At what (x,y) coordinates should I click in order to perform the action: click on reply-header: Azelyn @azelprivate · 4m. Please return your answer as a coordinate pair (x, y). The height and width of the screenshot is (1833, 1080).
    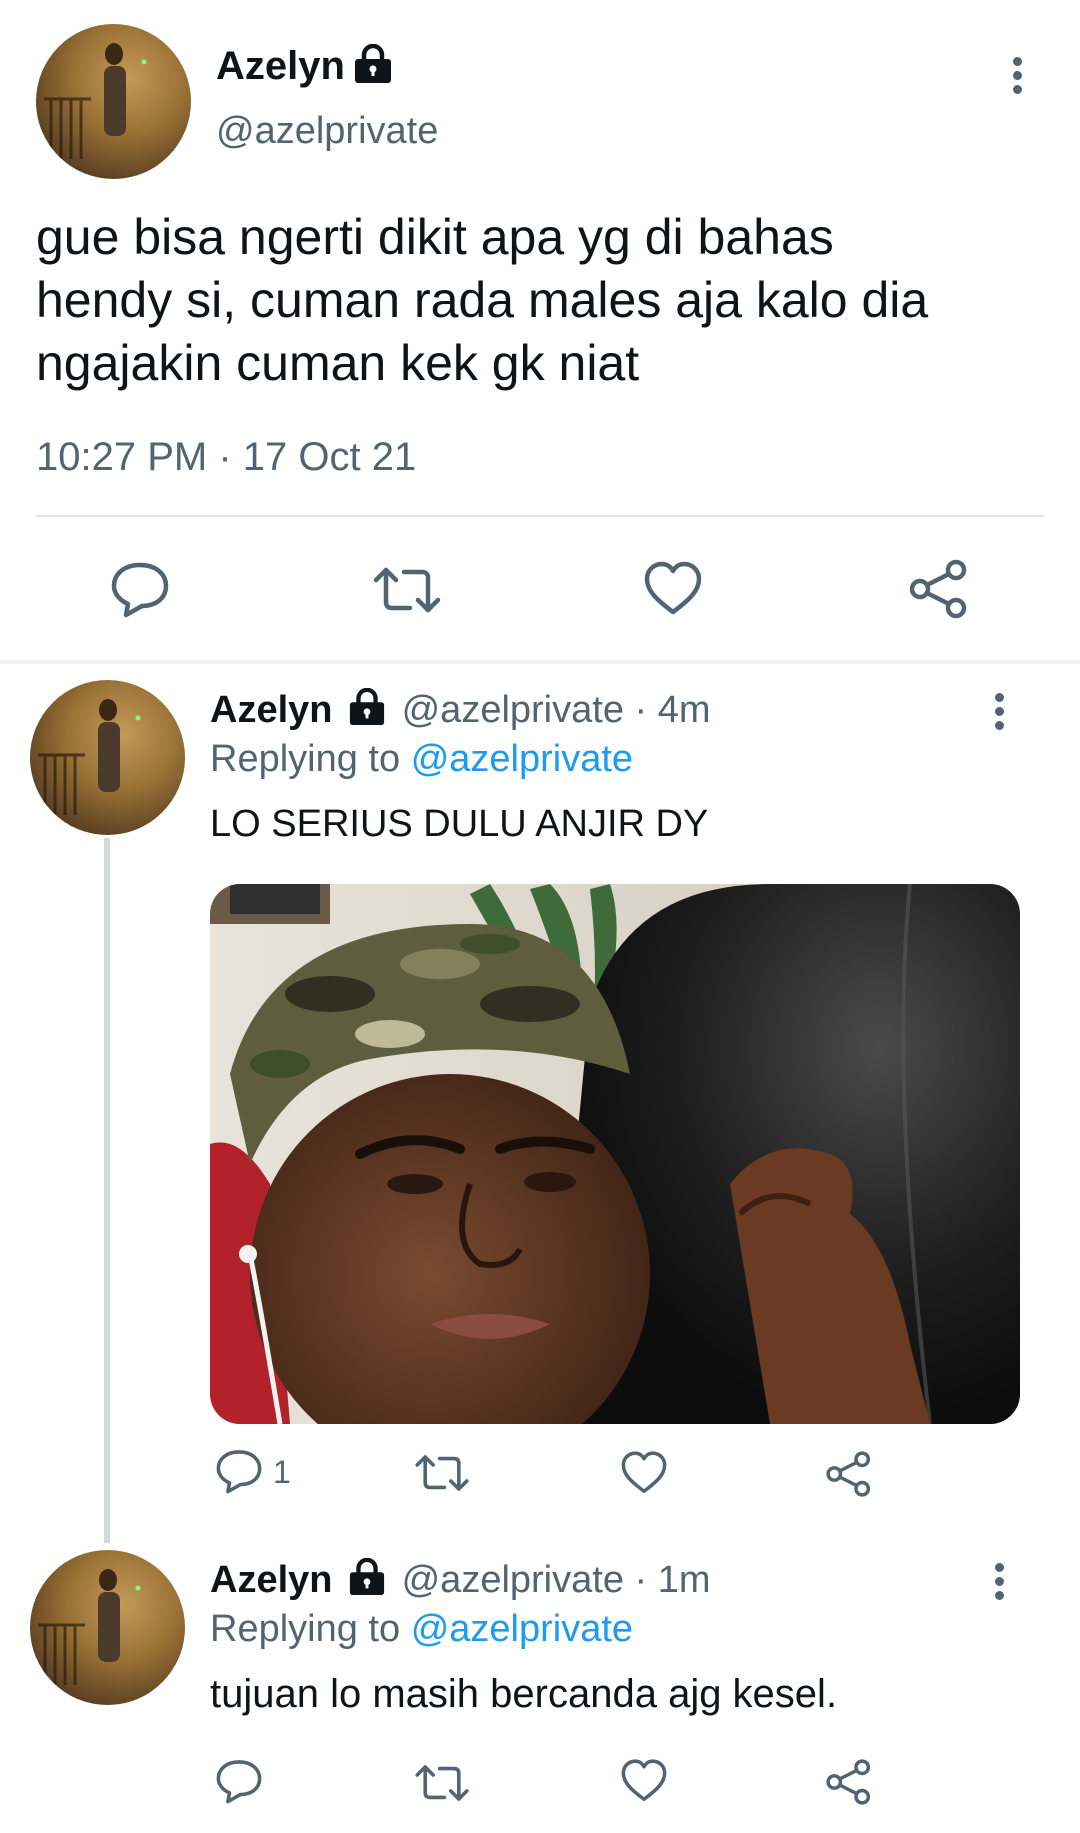
    Looking at the image, I should click on (460, 711).